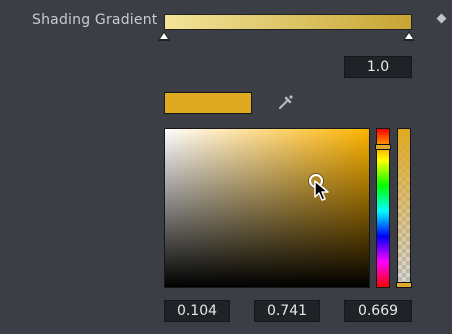  Describe the element at coordinates (286, 102) in the screenshot. I see `eyedropper-icon` at that location.